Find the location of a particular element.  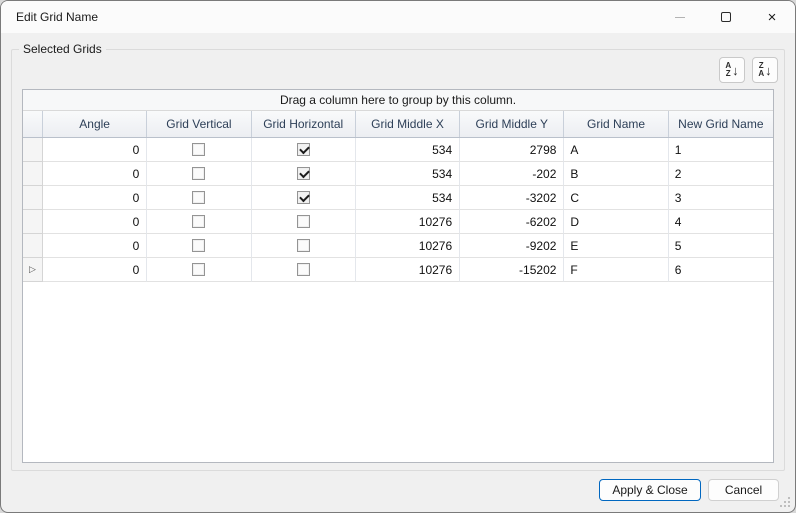

cell-grid-middle-y: 2798 is located at coordinates (512, 150).